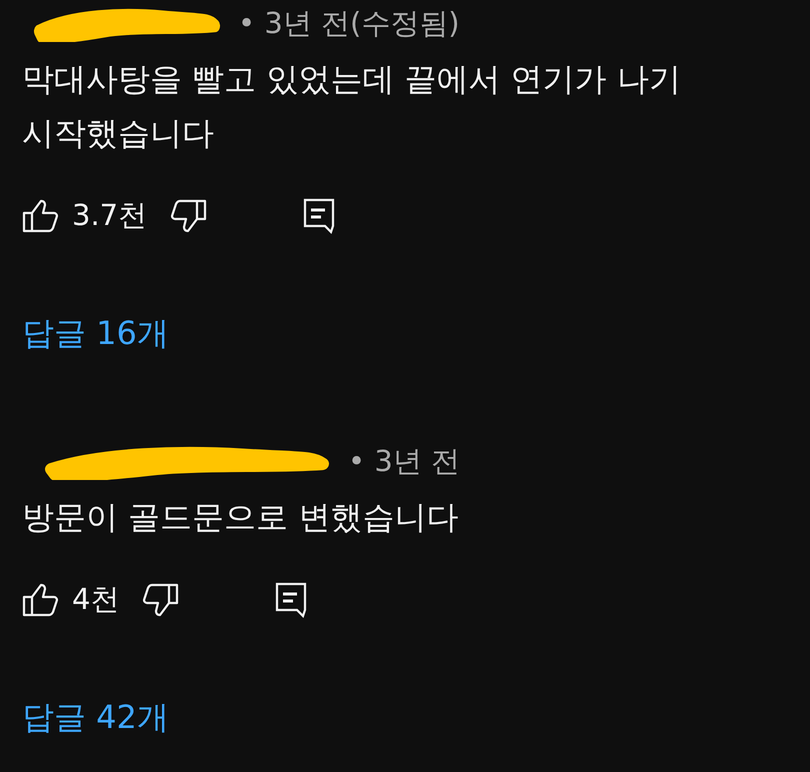 The height and width of the screenshot is (772, 810). I want to click on like-count: 4천, so click(96, 599).